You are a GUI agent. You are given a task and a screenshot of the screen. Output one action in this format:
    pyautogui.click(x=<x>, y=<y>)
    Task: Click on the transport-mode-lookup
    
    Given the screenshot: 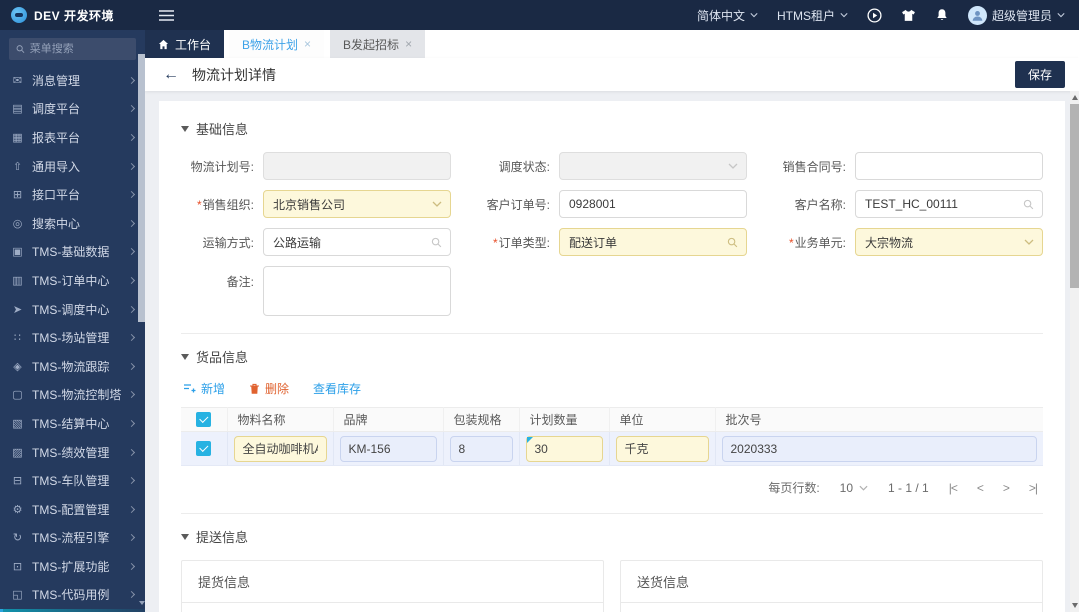 What is the action you would take?
    pyautogui.click(x=357, y=242)
    